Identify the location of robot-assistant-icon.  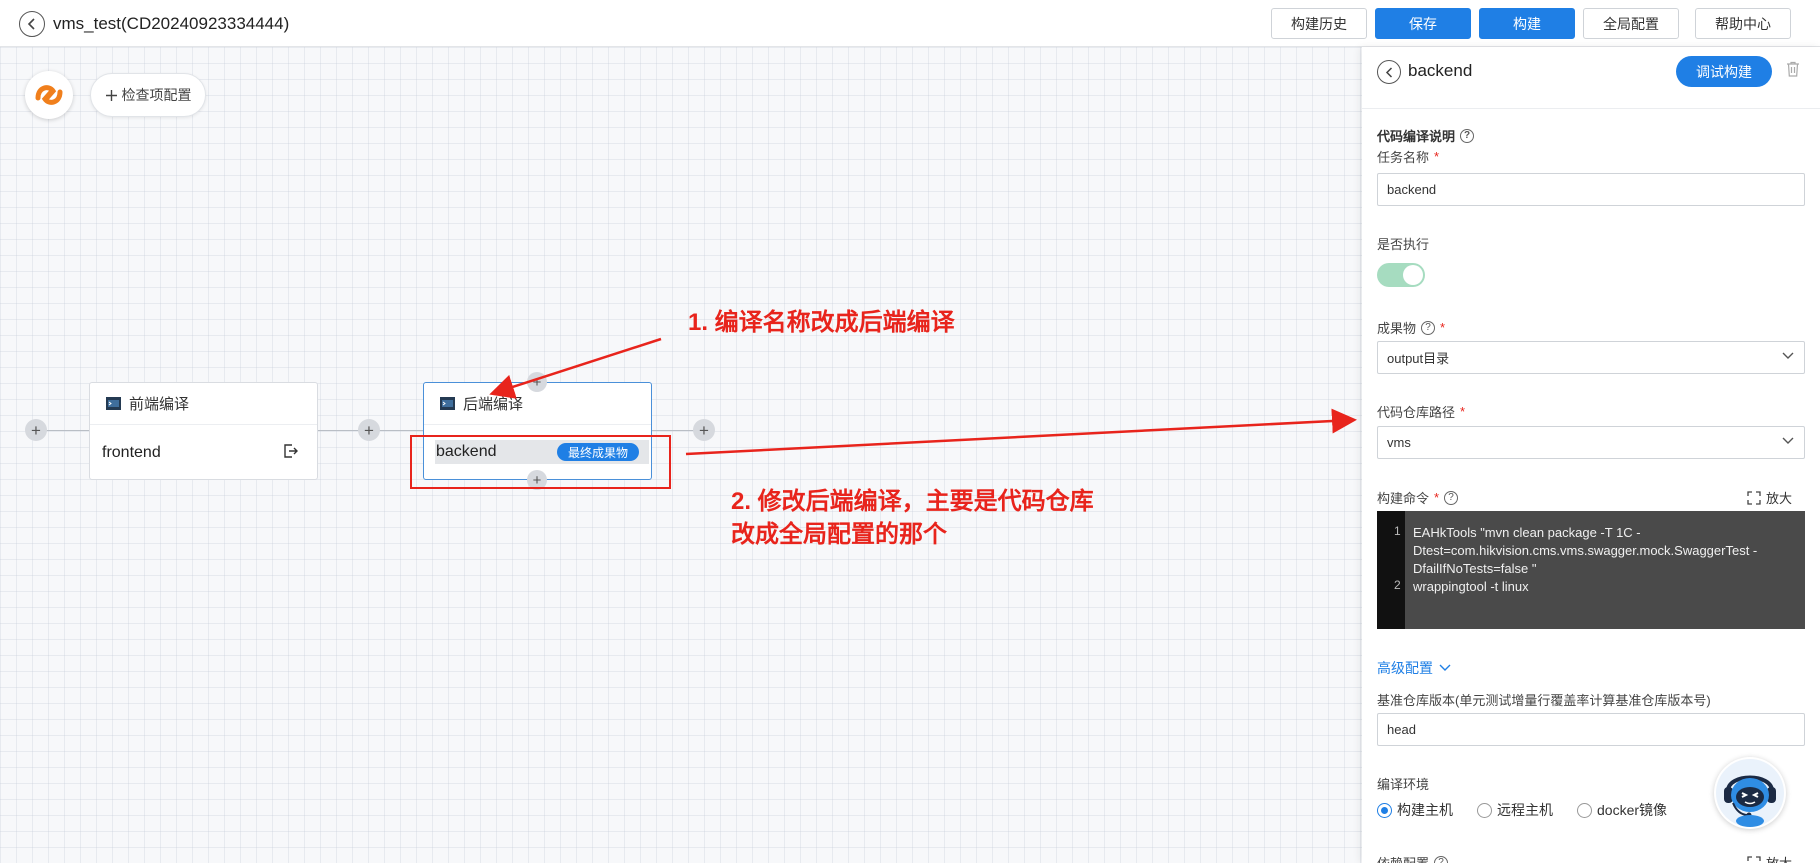
(1750, 793).